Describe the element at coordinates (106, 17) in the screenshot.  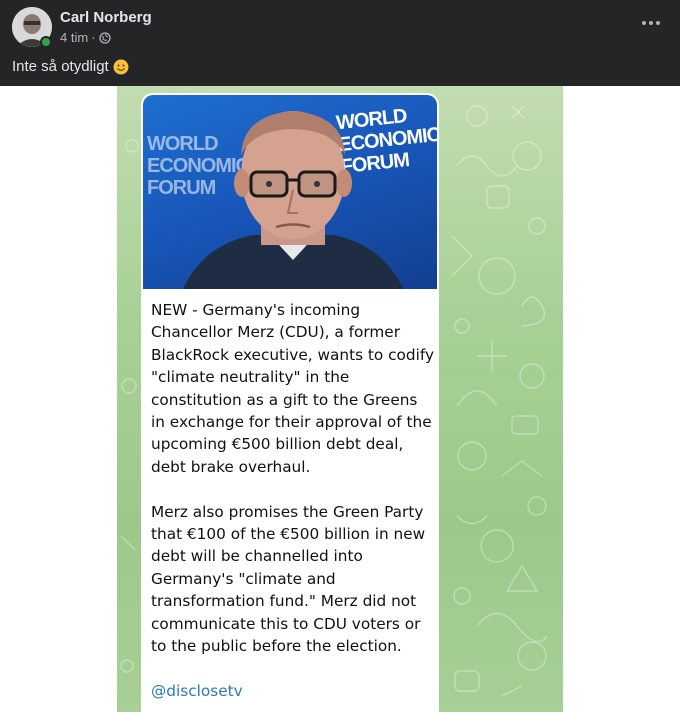
I see `author-name: Carl Norberg` at that location.